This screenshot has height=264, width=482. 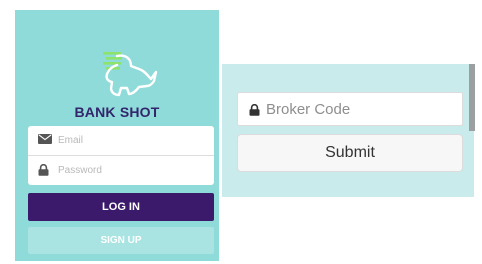 I want to click on envelope-icon, so click(x=45, y=139).